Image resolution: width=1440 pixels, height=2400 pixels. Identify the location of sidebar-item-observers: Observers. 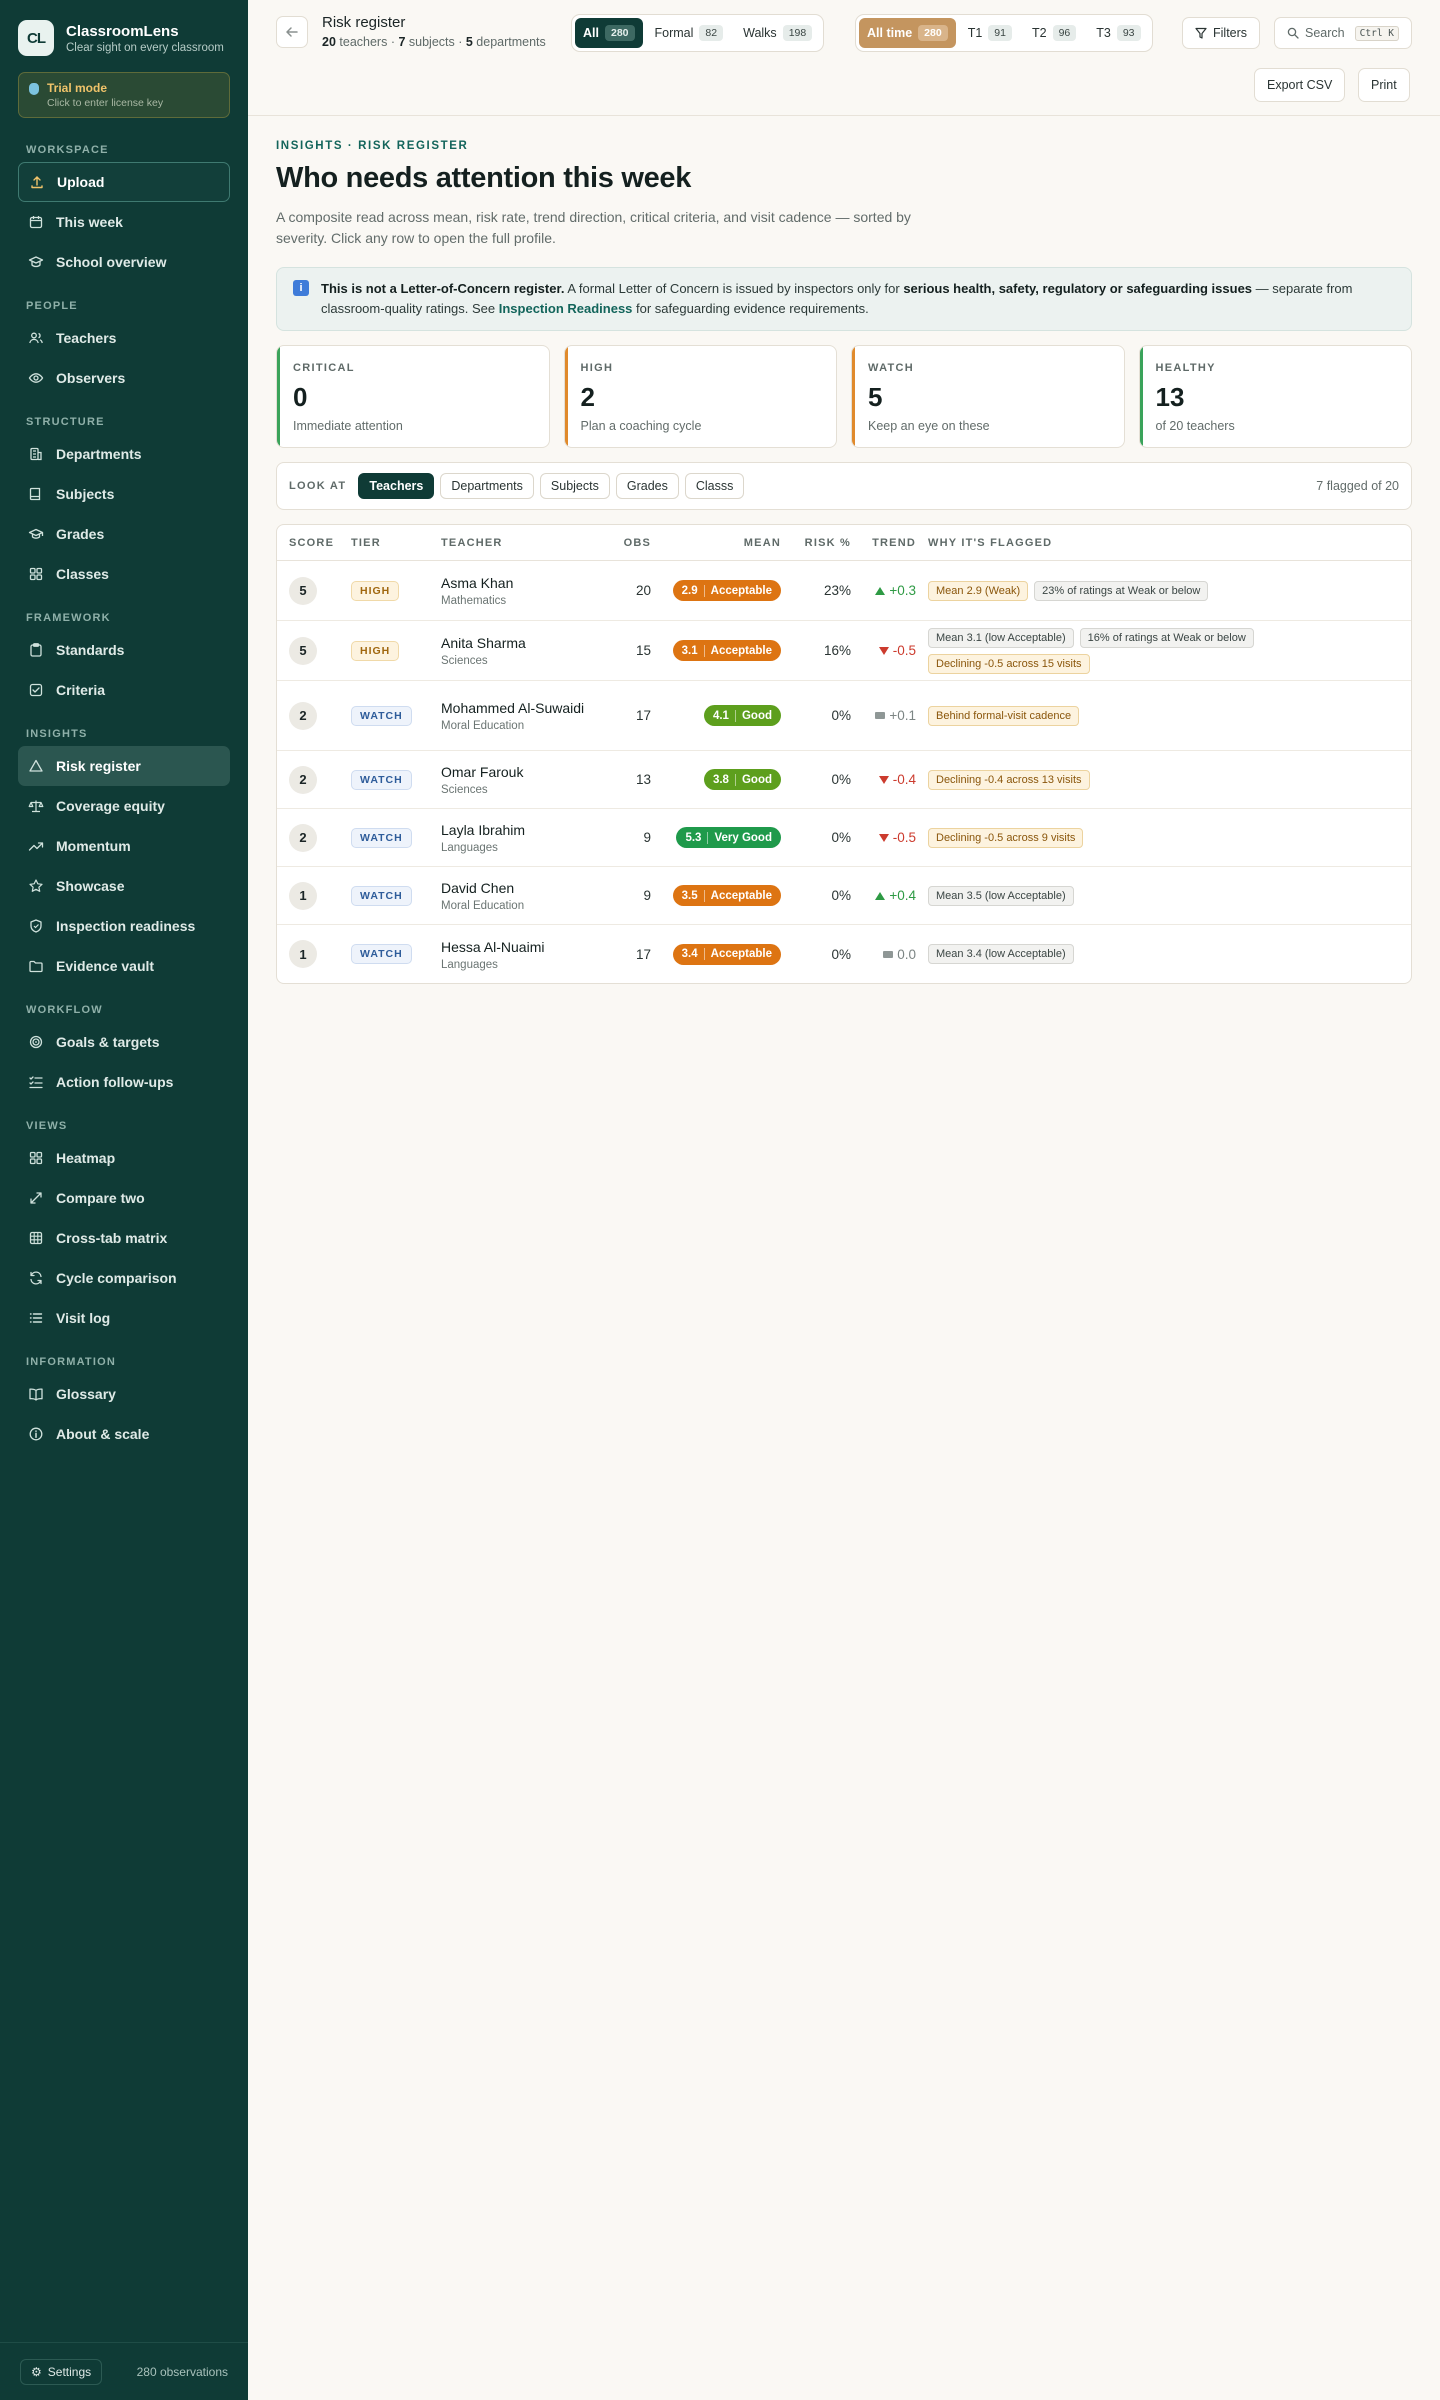
(124, 378).